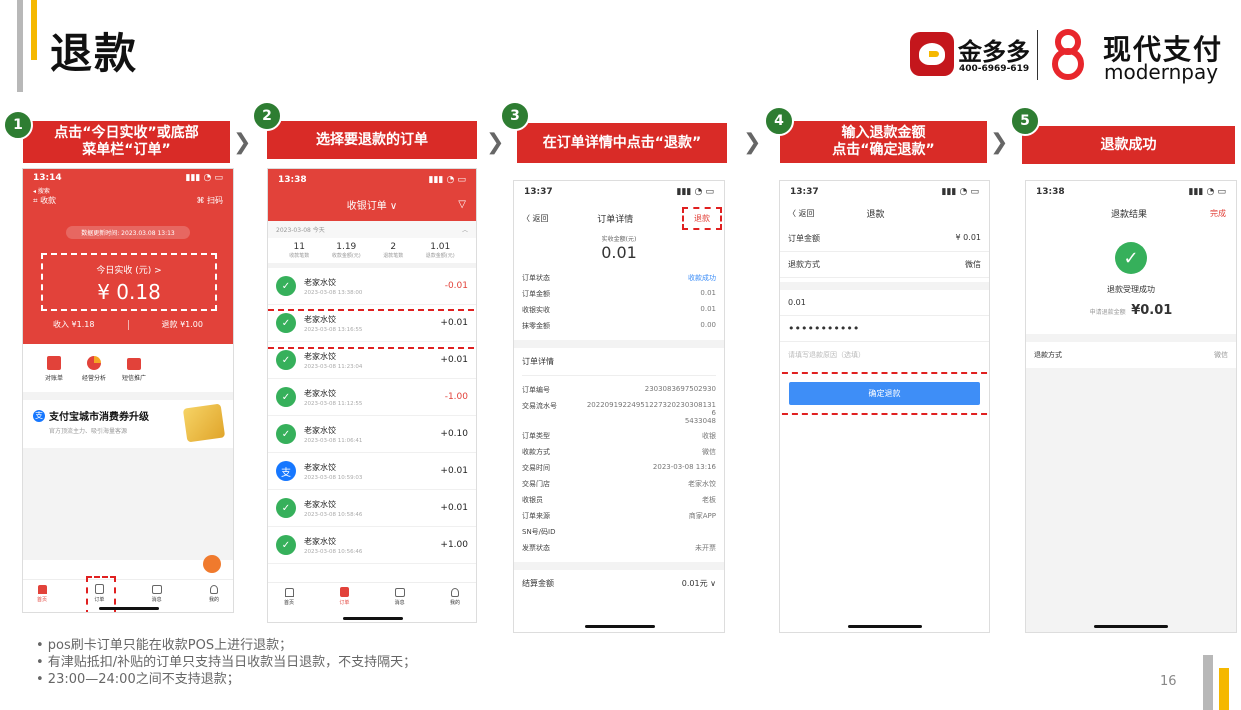  What do you see at coordinates (699, 583) in the screenshot?
I see `settle-value: 0.01元 ∨` at bounding box center [699, 583].